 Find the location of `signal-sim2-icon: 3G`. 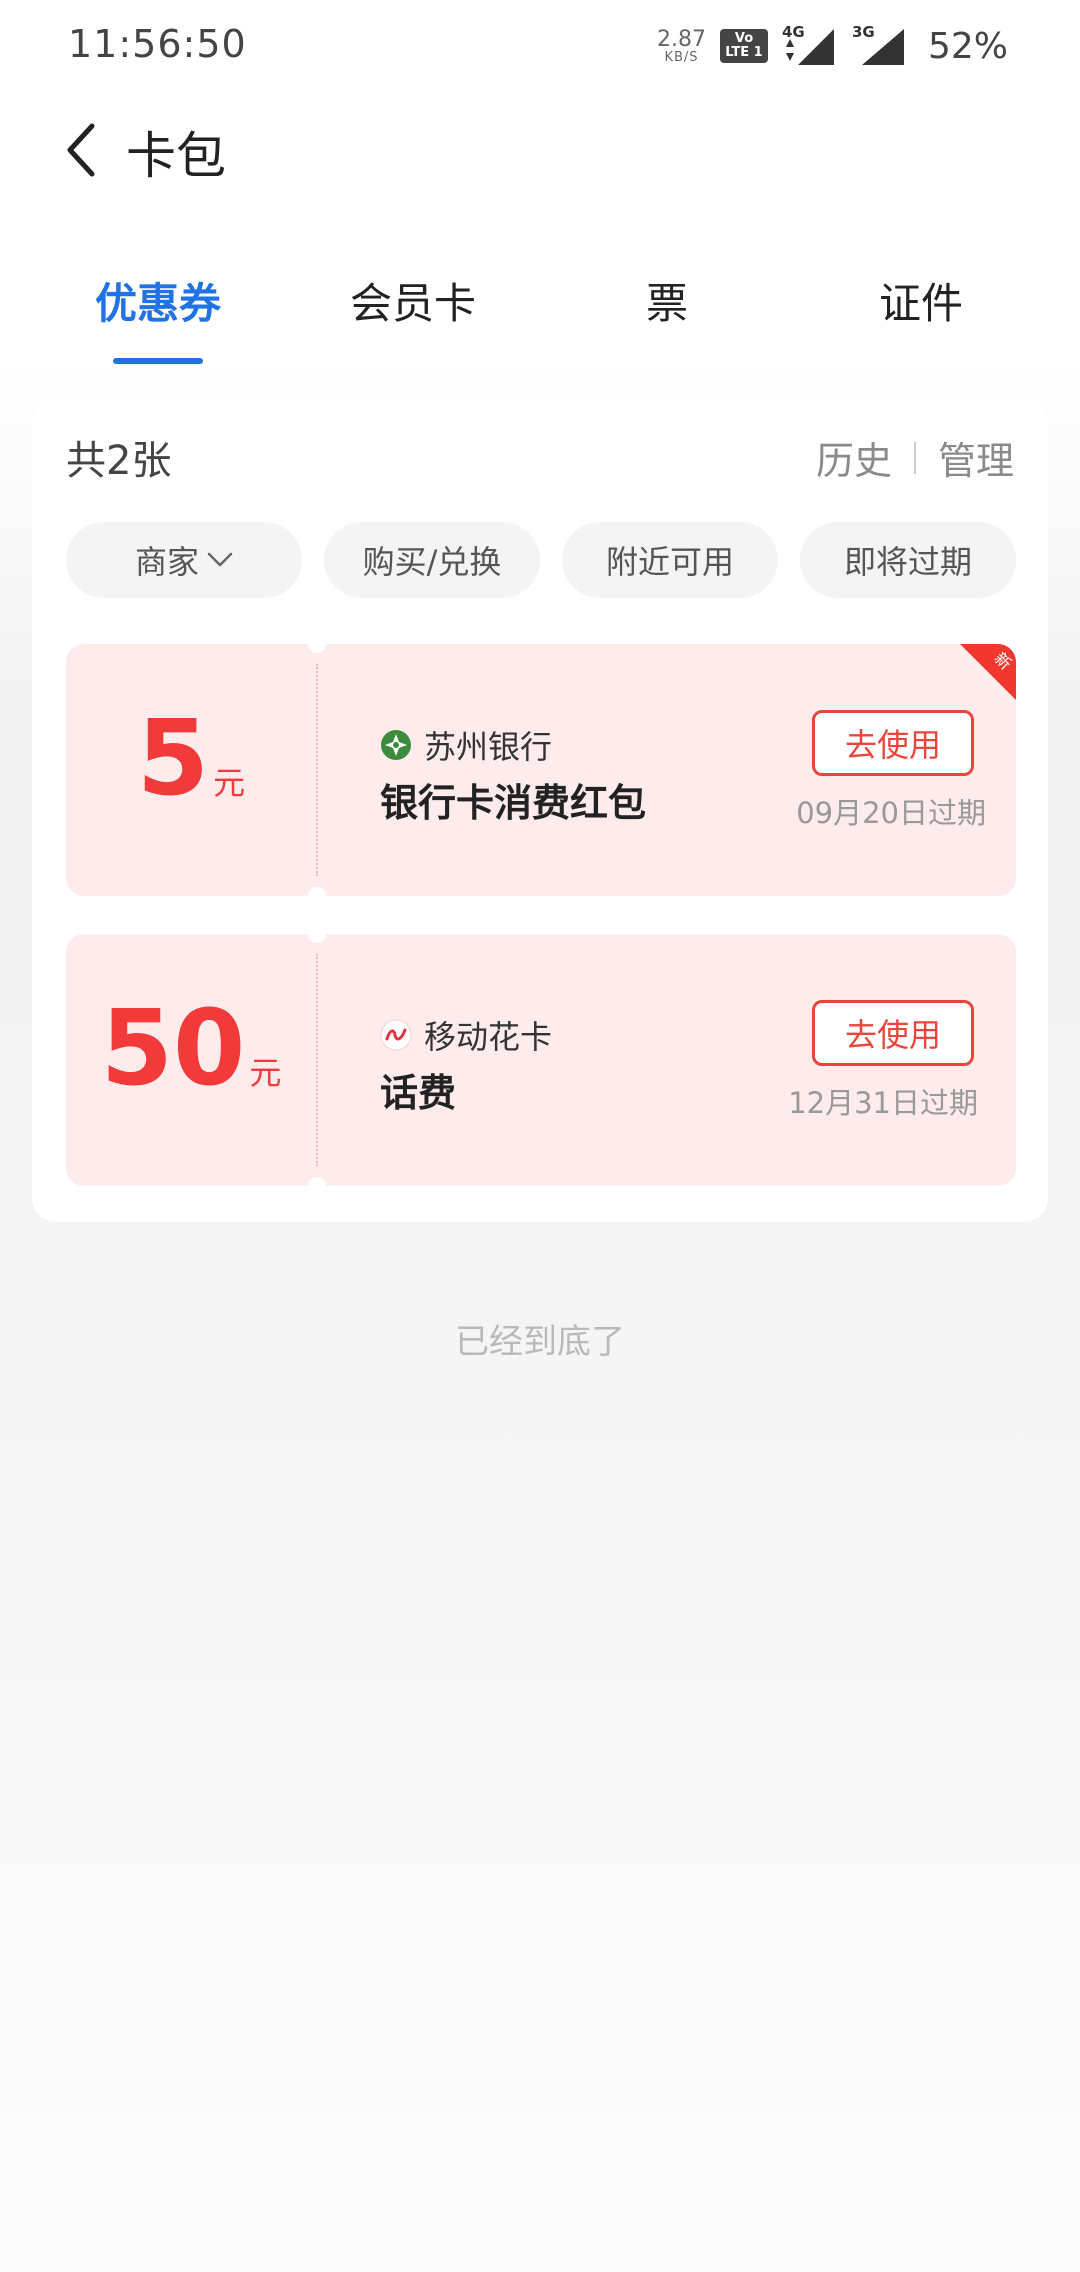

signal-sim2-icon: 3G is located at coordinates (879, 45).